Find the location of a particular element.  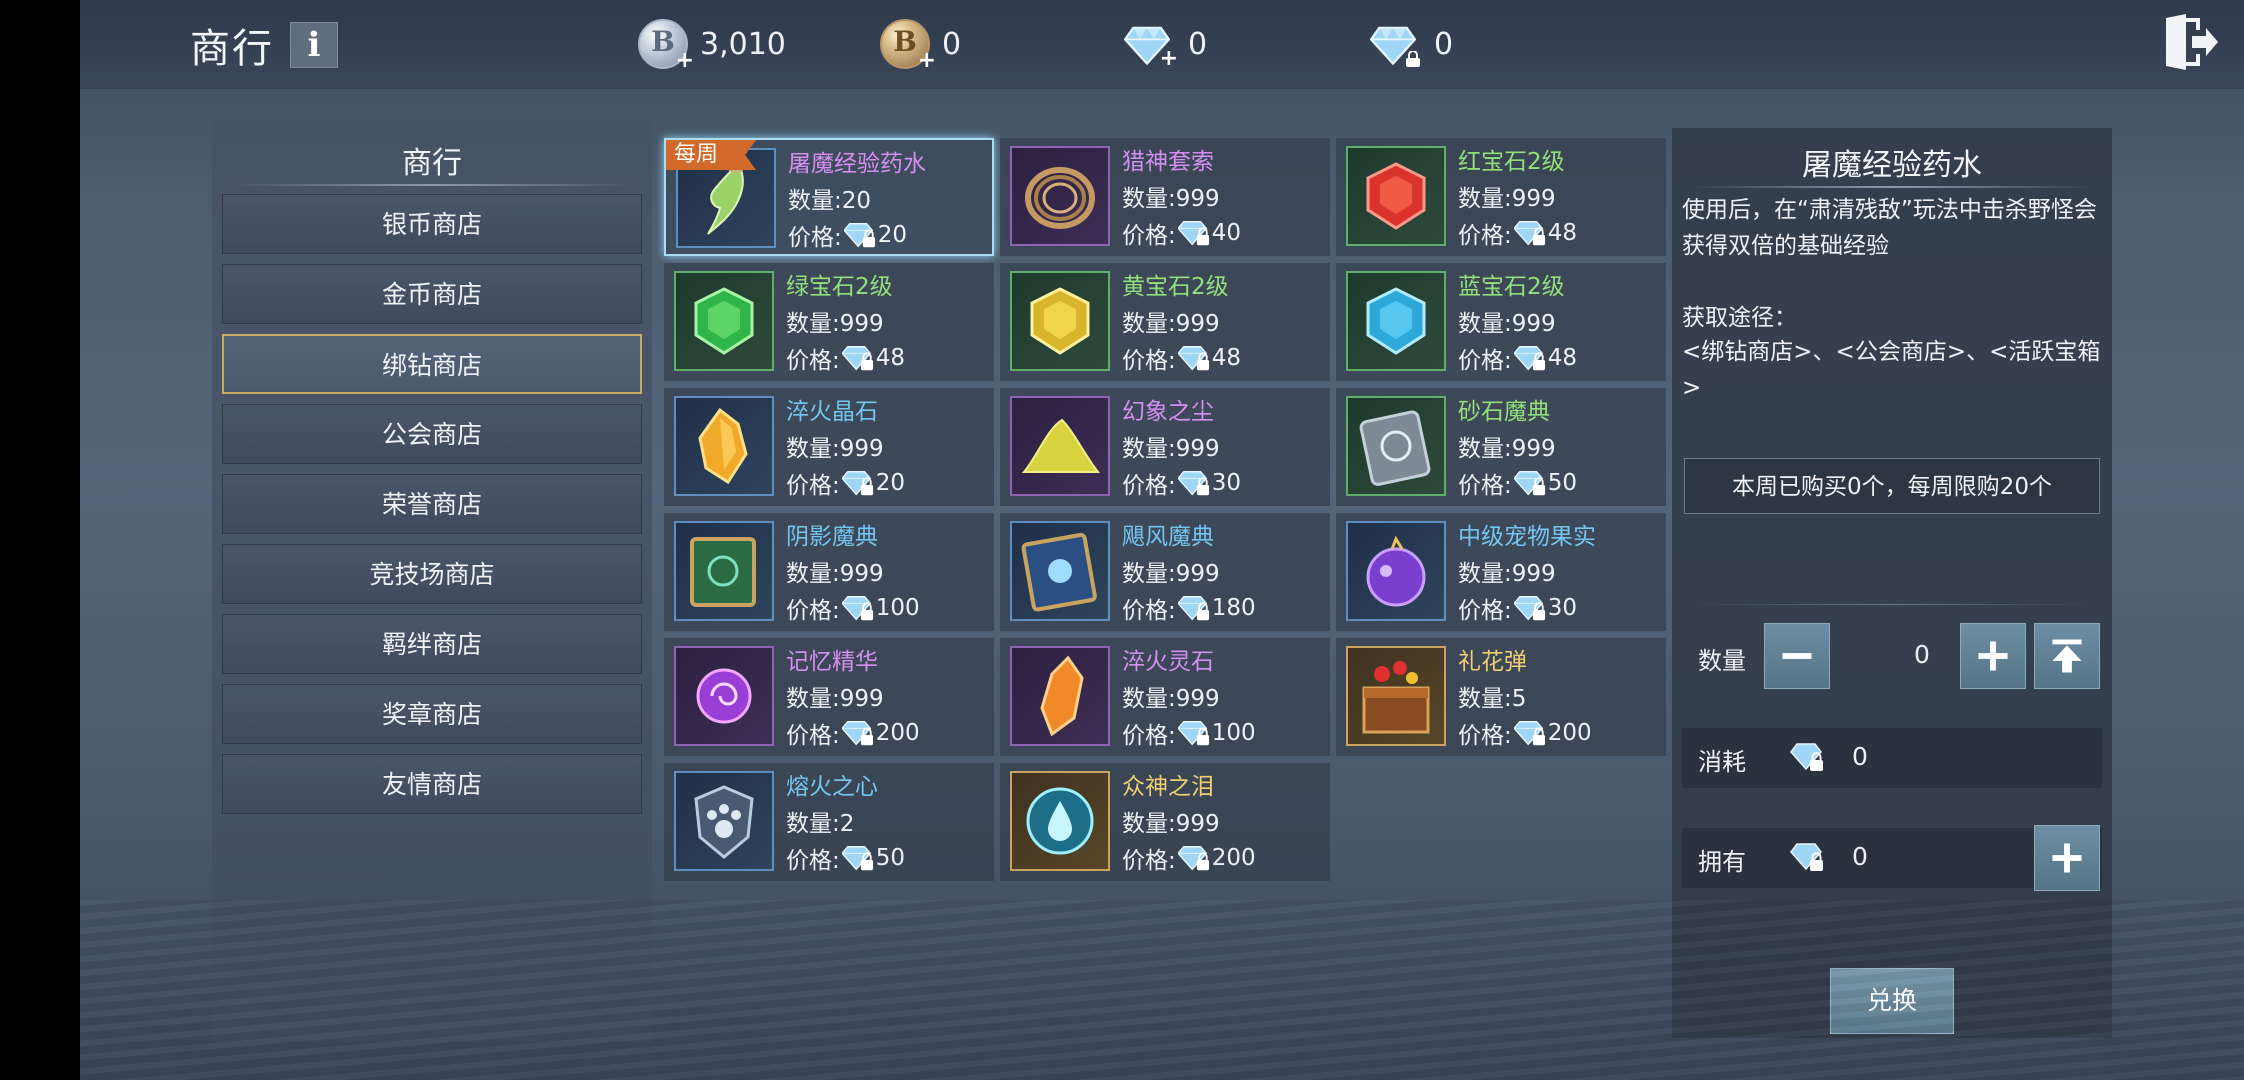

divider is located at coordinates (1892, 604).